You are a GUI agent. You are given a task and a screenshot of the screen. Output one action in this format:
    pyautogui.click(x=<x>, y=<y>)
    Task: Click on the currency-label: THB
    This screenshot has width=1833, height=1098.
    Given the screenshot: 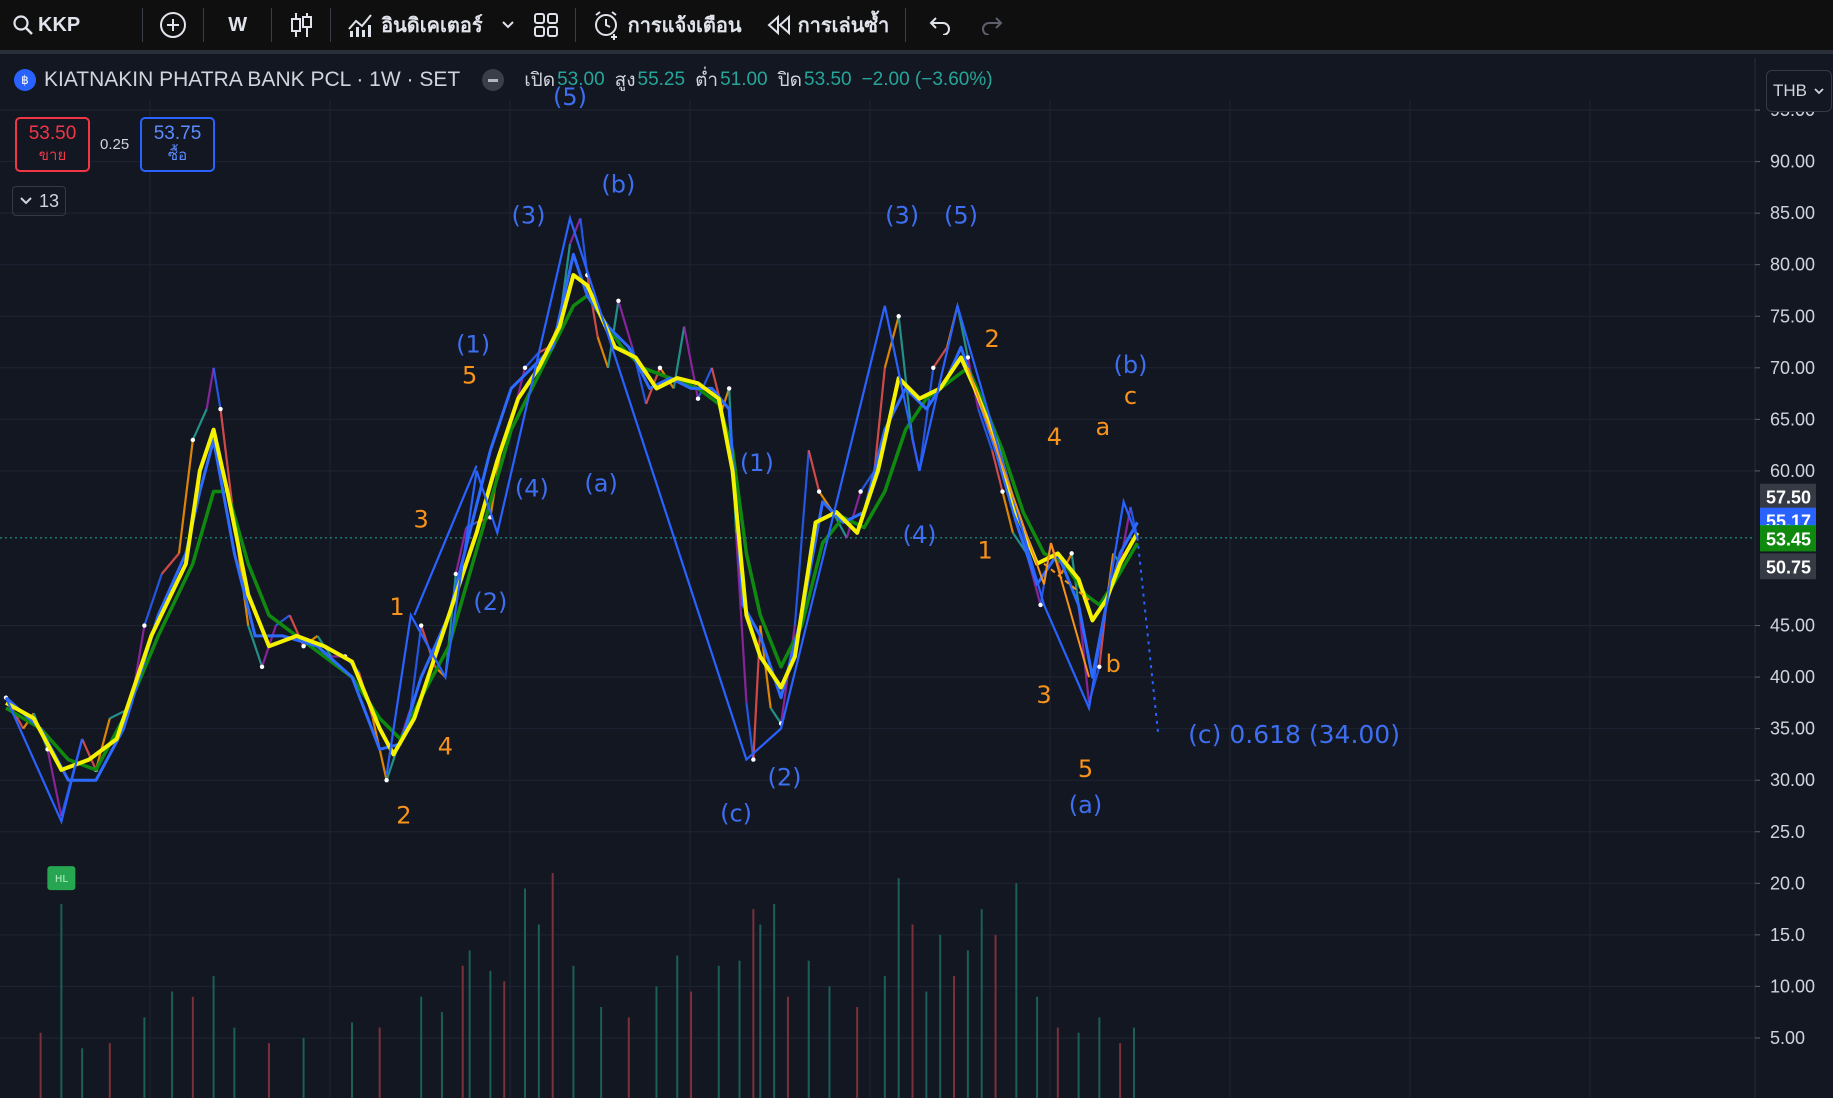 What is the action you would take?
    pyautogui.click(x=1790, y=90)
    